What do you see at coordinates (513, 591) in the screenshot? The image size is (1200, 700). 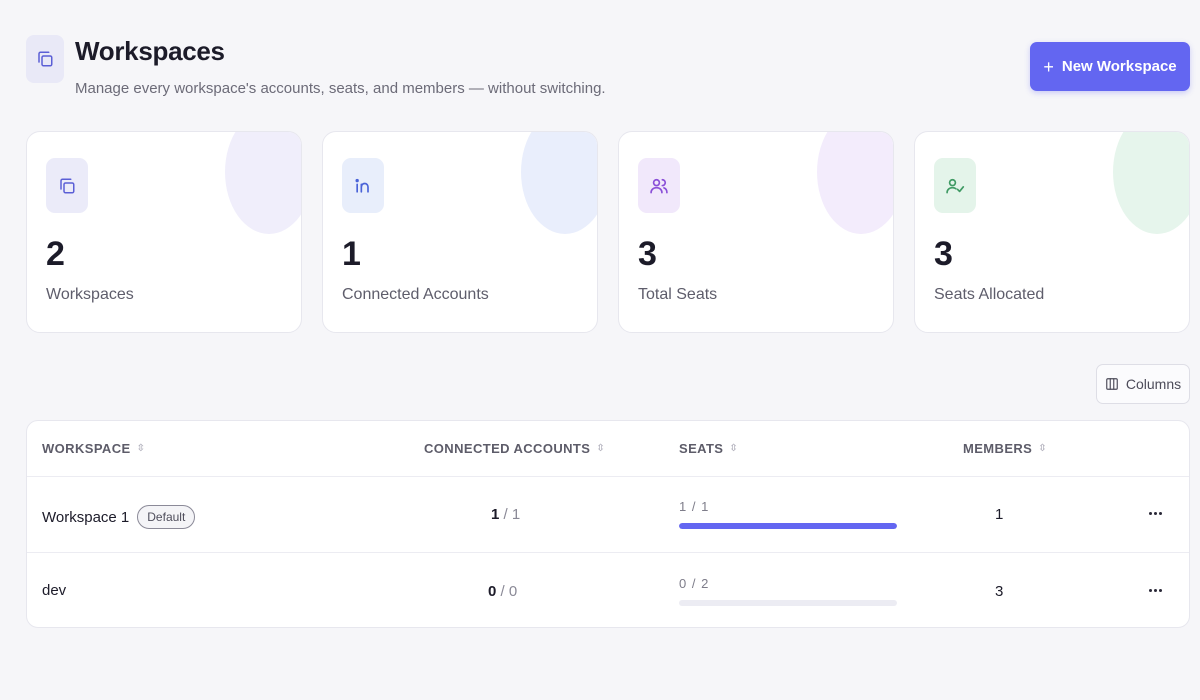 I see `accounts-total: 0` at bounding box center [513, 591].